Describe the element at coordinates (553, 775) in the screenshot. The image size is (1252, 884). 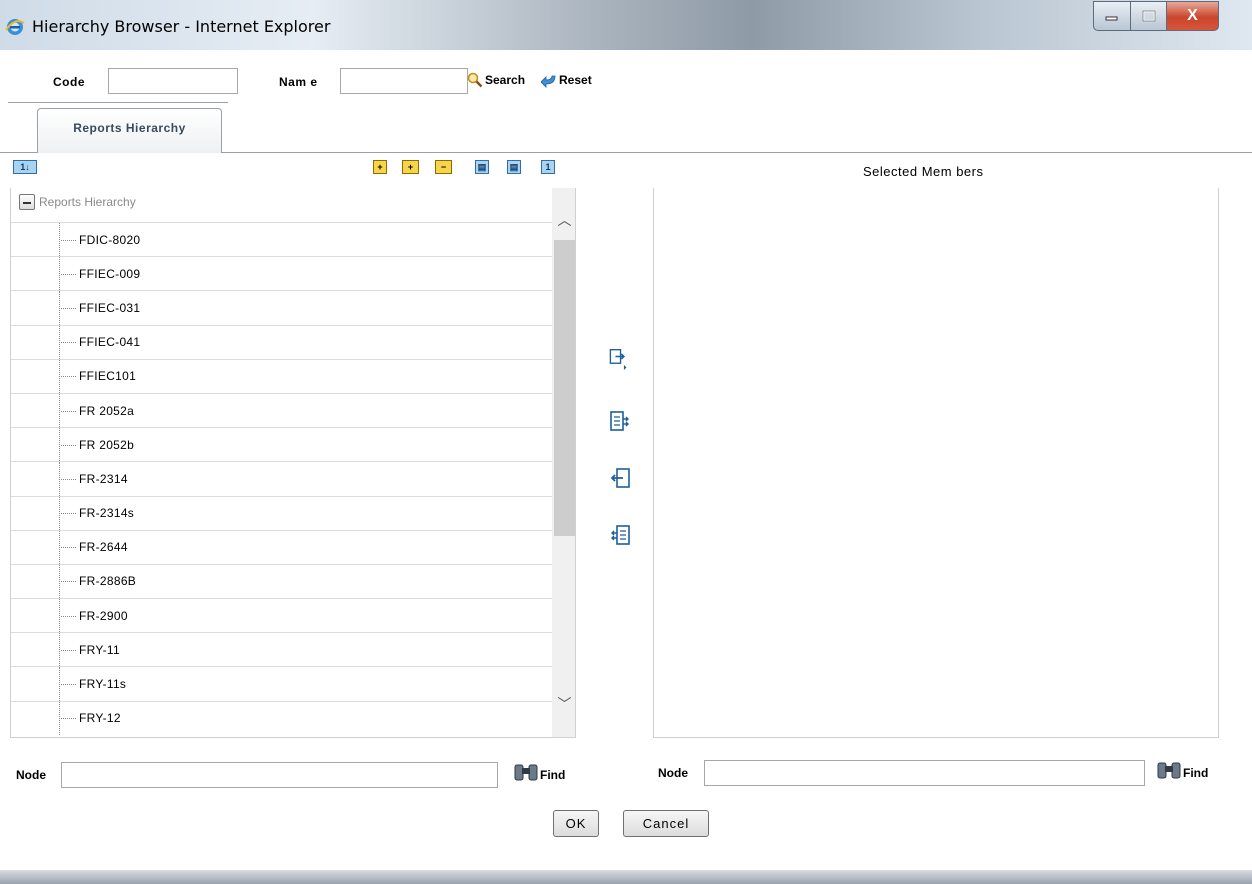
I see `left-find-label: Find` at that location.